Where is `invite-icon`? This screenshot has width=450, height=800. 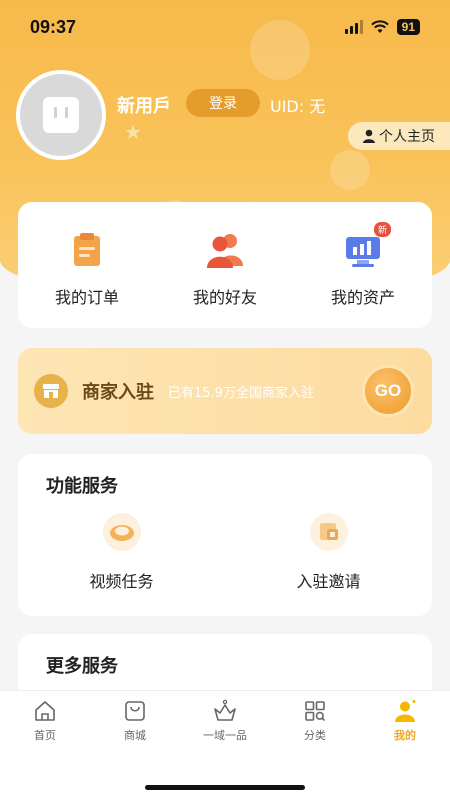 invite-icon is located at coordinates (328, 532).